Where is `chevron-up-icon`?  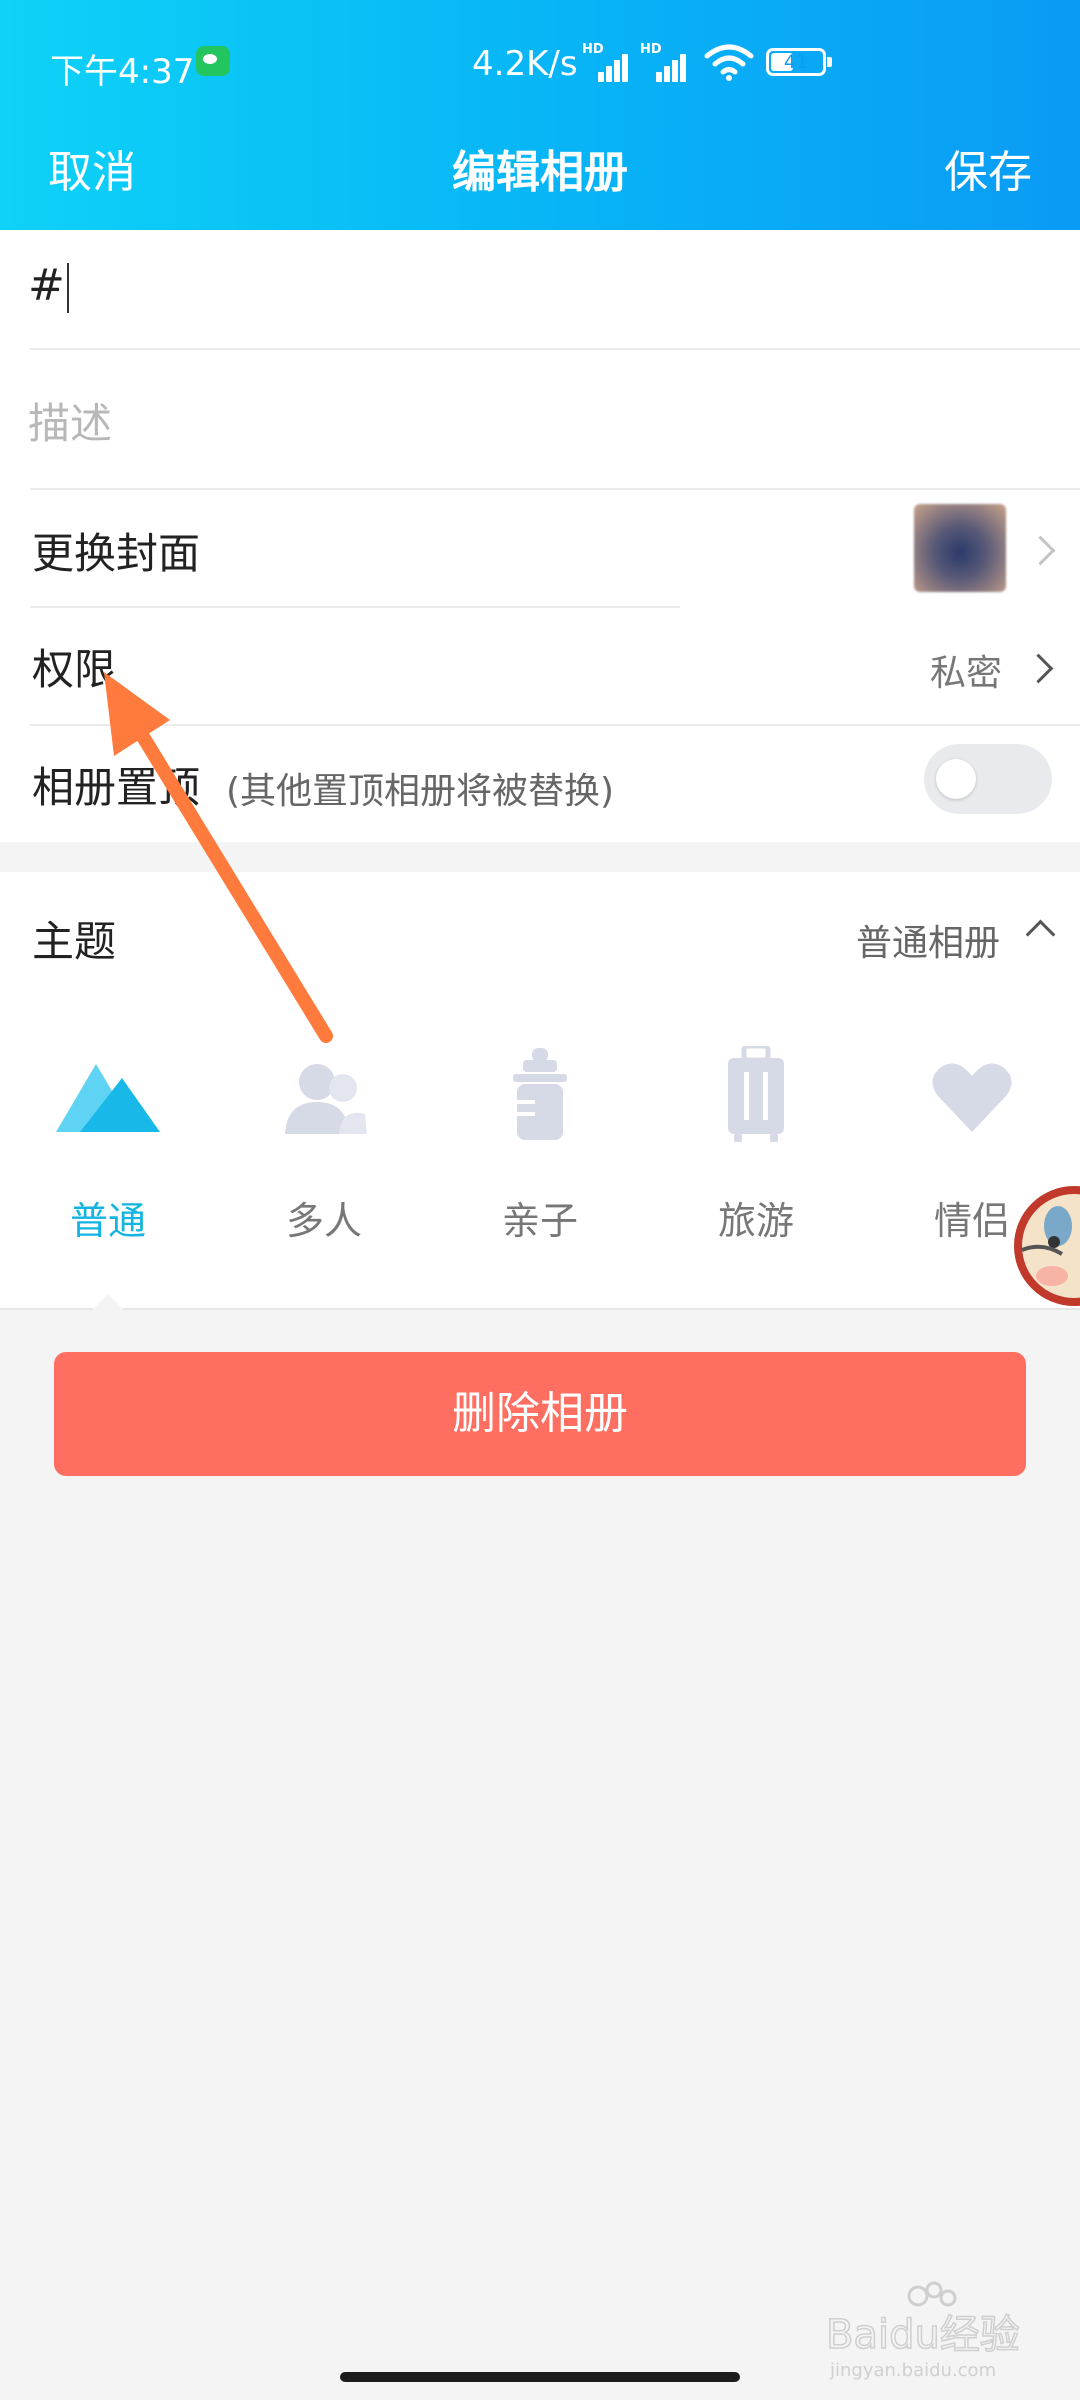 chevron-up-icon is located at coordinates (1040, 934).